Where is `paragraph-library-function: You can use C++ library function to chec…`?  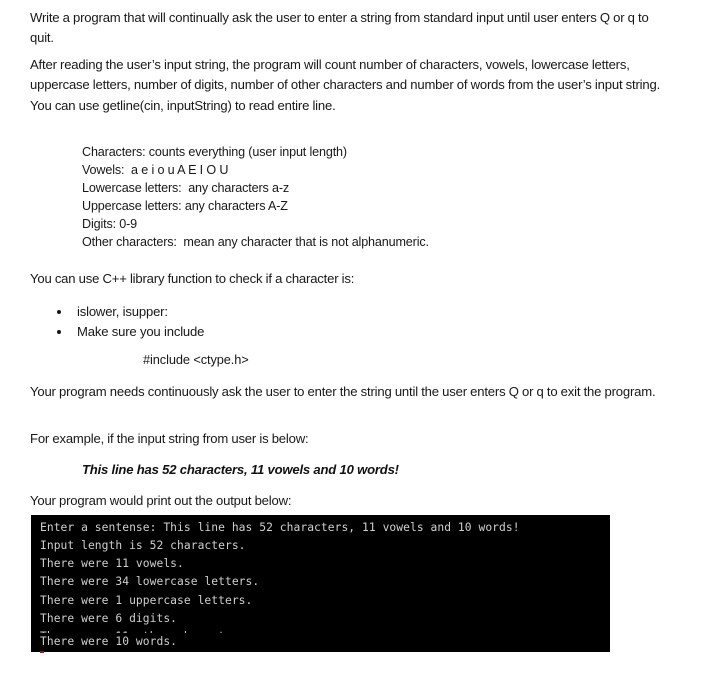
paragraph-library-function: You can use C++ library function to chec… is located at coordinates (192, 278).